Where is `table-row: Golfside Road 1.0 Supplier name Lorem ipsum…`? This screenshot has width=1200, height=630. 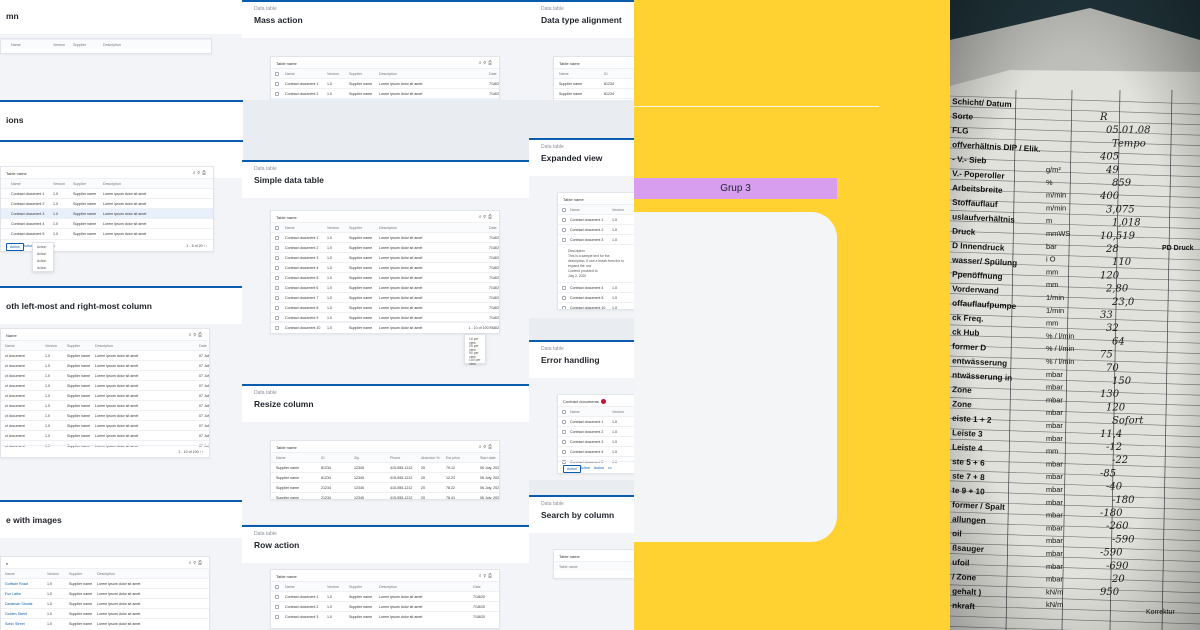
table-row: Golfside Road 1.0 Supplier name Lorem ipsum… is located at coordinates (105, 583).